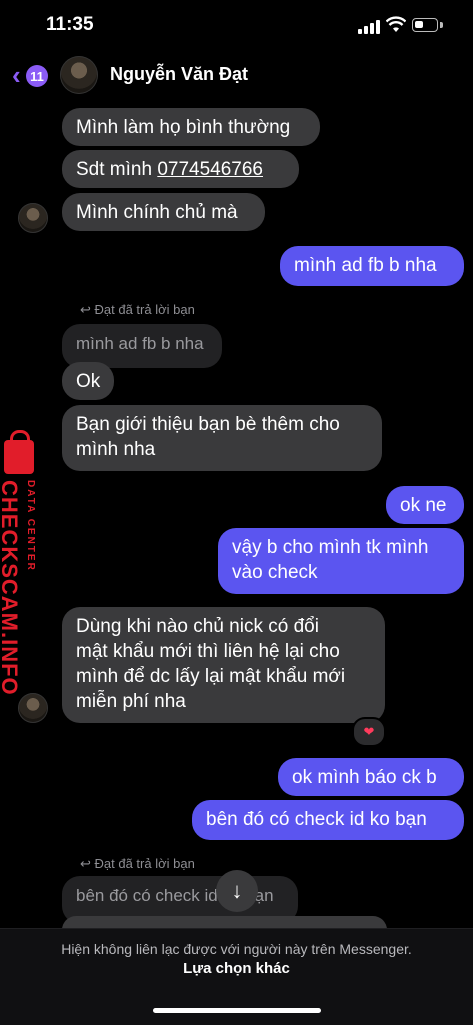 Image resolution: width=473 pixels, height=1025 pixels. Describe the element at coordinates (131, 701) in the screenshot. I see `message-text: miễn phí nha` at that location.